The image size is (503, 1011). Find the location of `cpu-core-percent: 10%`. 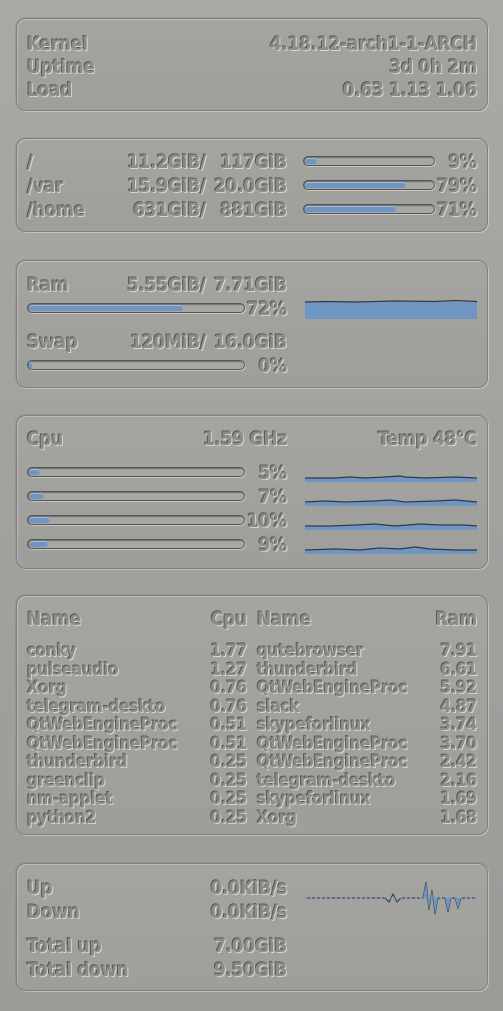

cpu-core-percent: 10% is located at coordinates (266, 521).